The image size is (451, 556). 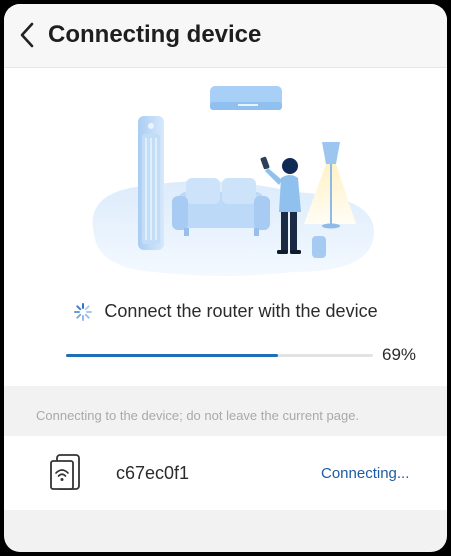 I want to click on chevron-left-icon, so click(x=27, y=35).